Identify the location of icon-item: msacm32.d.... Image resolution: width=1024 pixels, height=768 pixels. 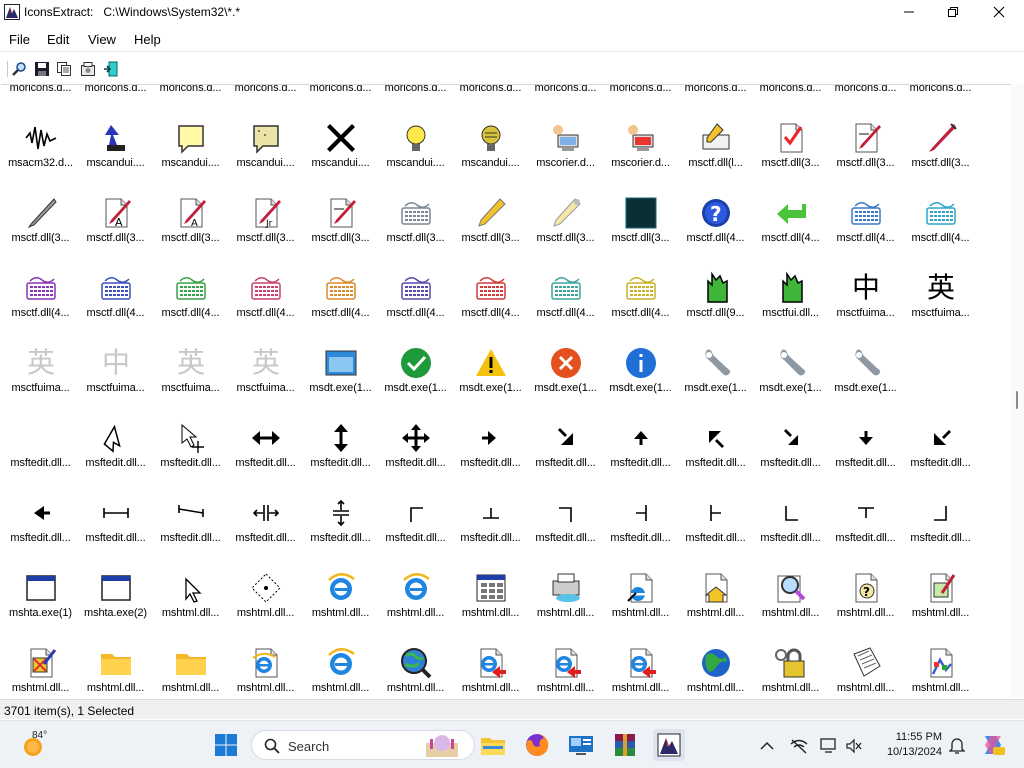
(40, 130).